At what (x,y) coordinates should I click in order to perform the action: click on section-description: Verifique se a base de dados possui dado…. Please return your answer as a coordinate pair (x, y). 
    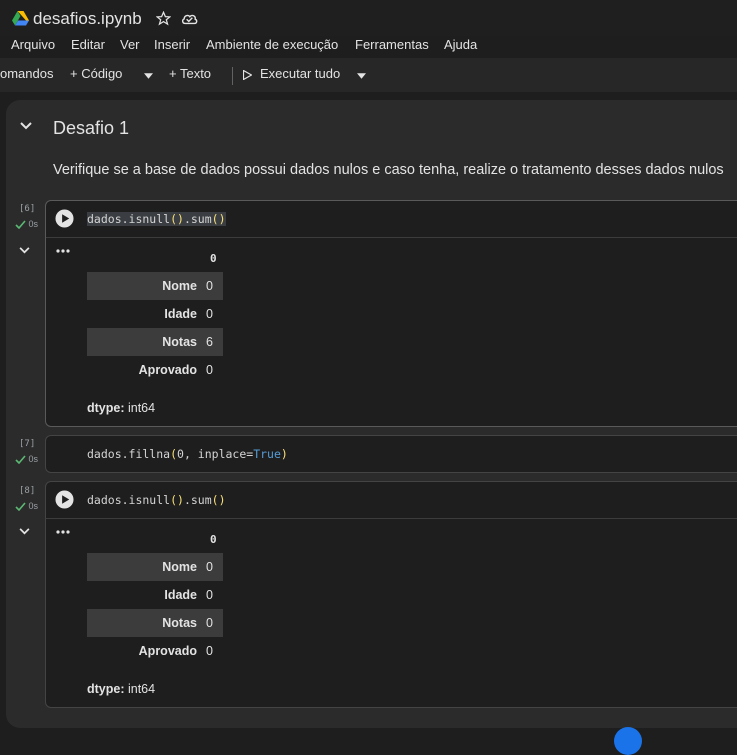
    Looking at the image, I should click on (388, 170).